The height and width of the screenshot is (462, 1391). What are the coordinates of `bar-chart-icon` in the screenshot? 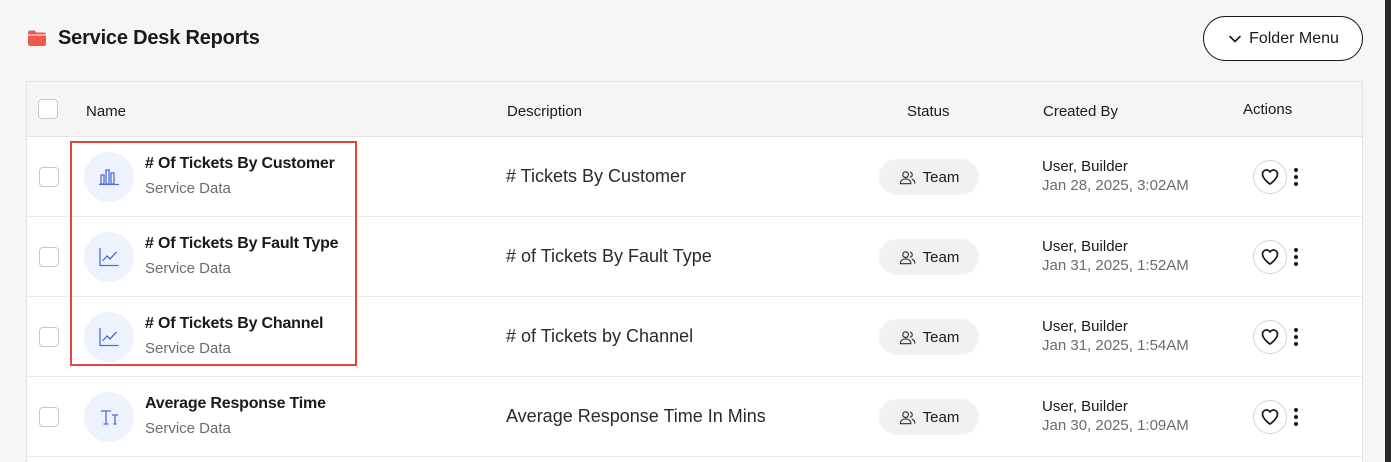 It's located at (109, 177).